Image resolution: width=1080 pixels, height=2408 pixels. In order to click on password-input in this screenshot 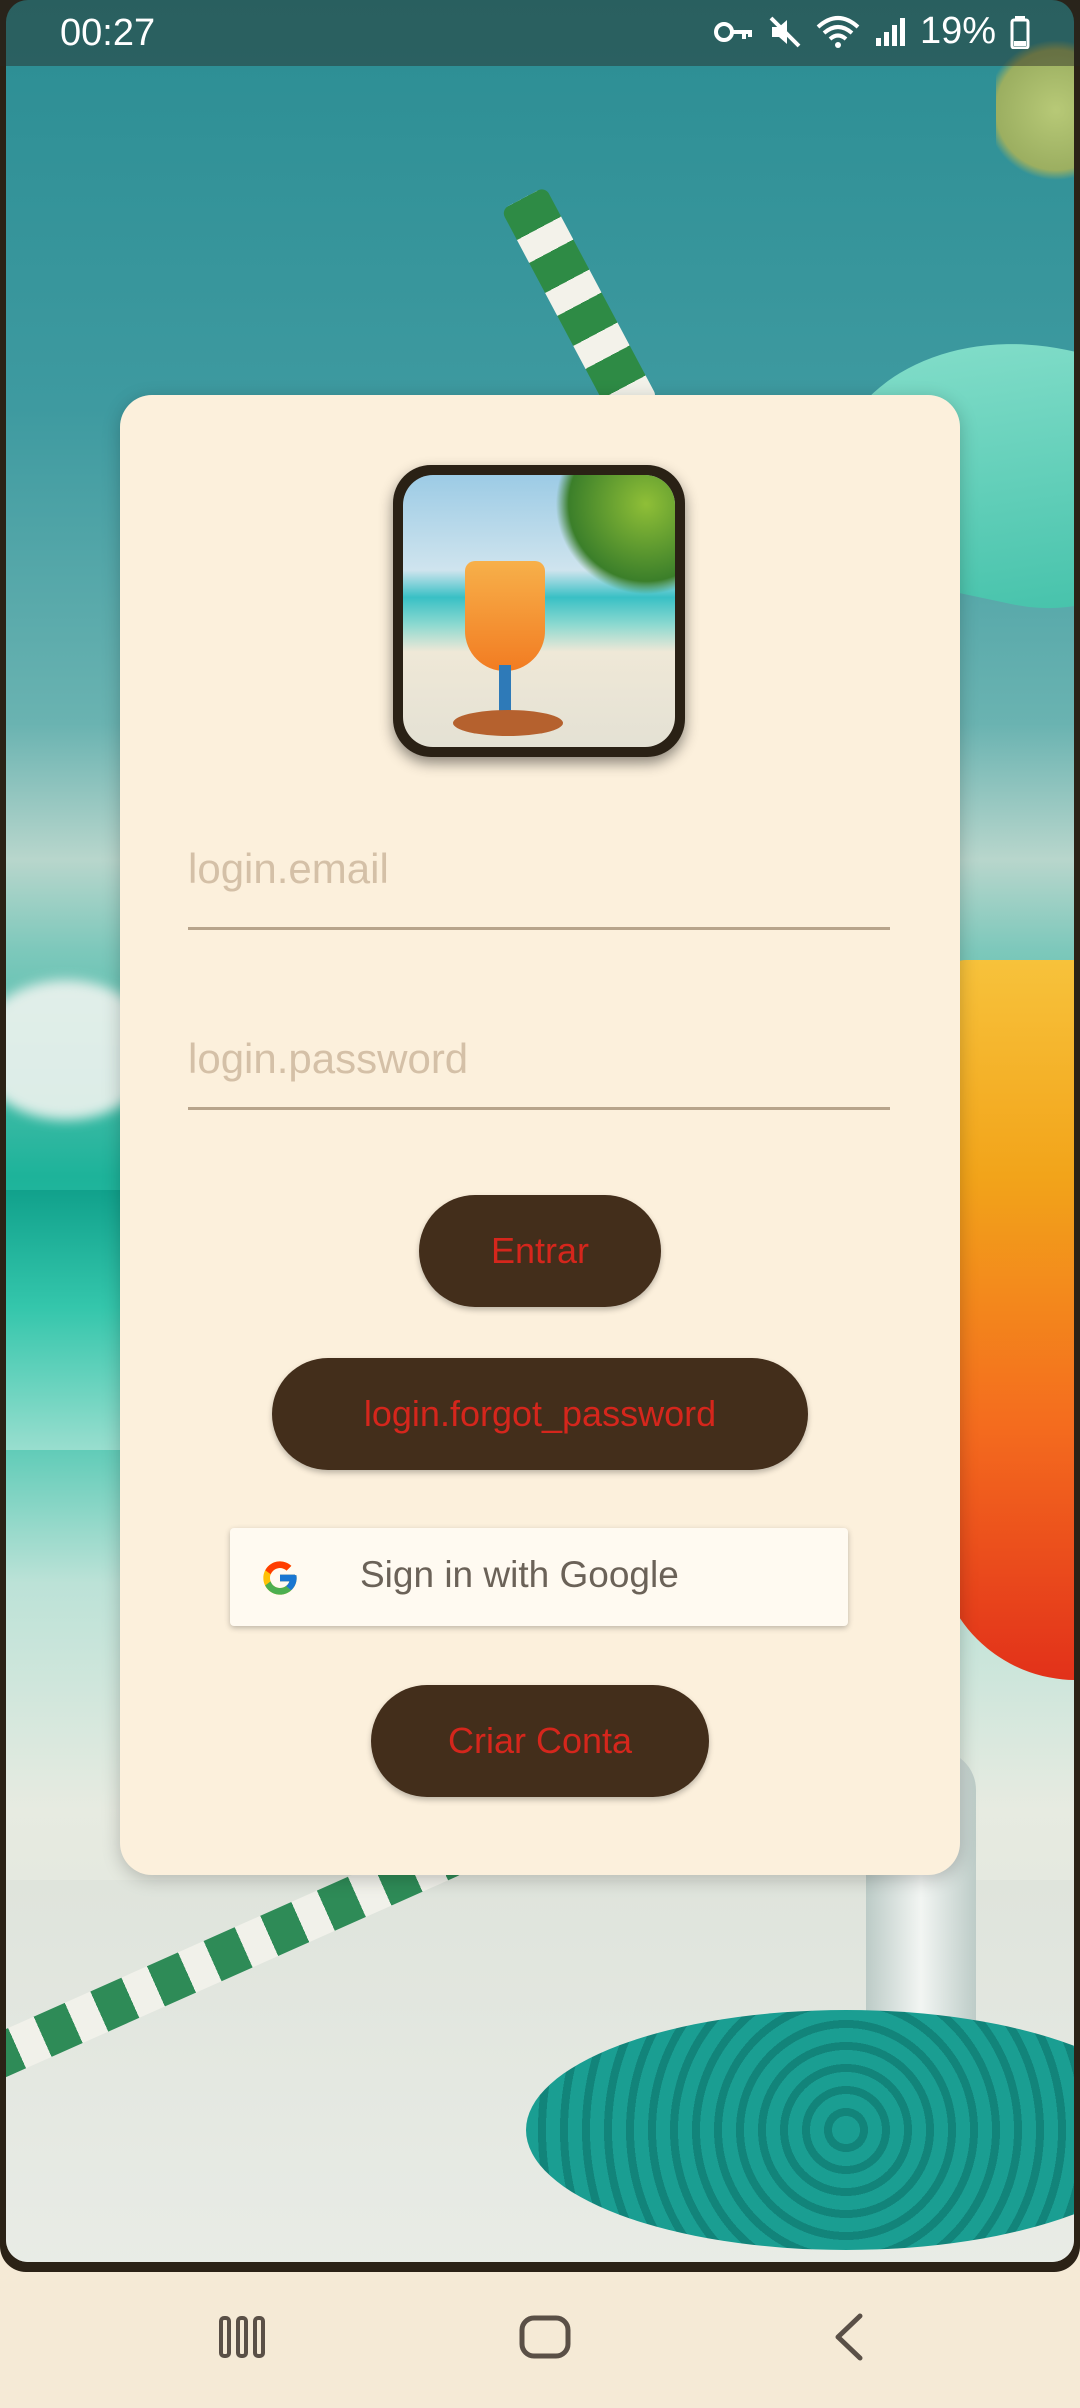, I will do `click(539, 1059)`.